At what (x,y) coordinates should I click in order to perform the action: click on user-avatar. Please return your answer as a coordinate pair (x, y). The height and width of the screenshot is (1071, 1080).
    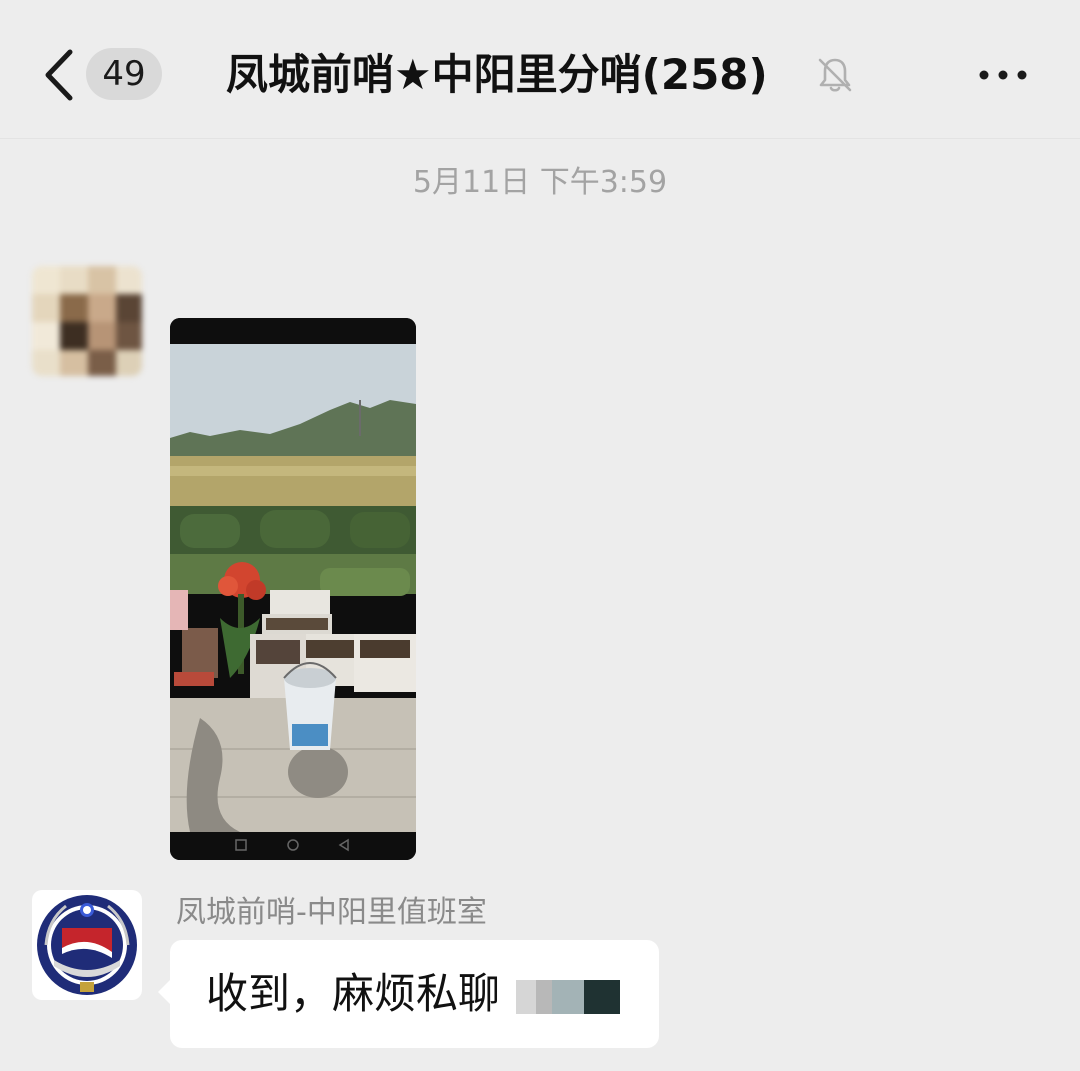
    Looking at the image, I should click on (87, 321).